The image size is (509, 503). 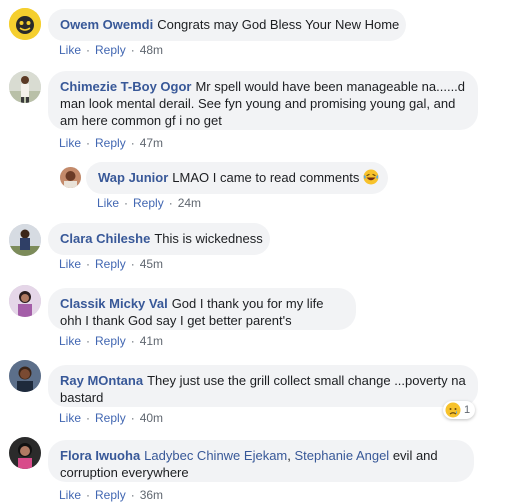 What do you see at coordinates (151, 341) in the screenshot?
I see `timestamp: 41m` at bounding box center [151, 341].